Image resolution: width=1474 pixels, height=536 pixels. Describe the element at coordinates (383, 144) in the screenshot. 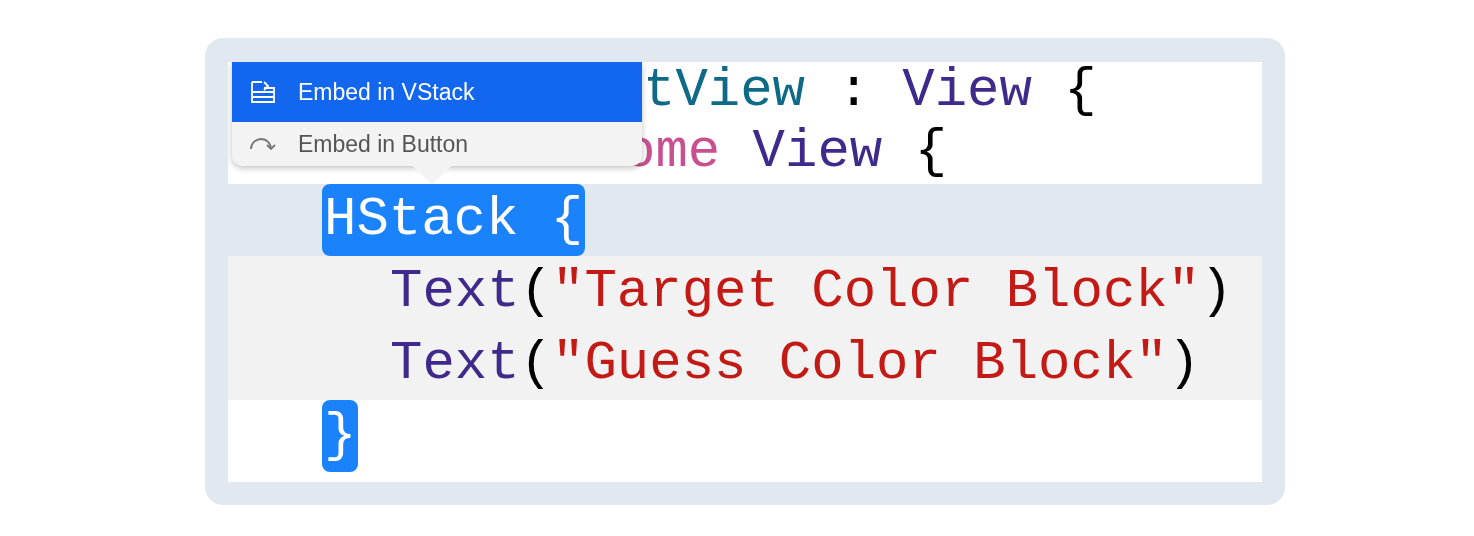

I see `menu-label: Embed in Button` at that location.